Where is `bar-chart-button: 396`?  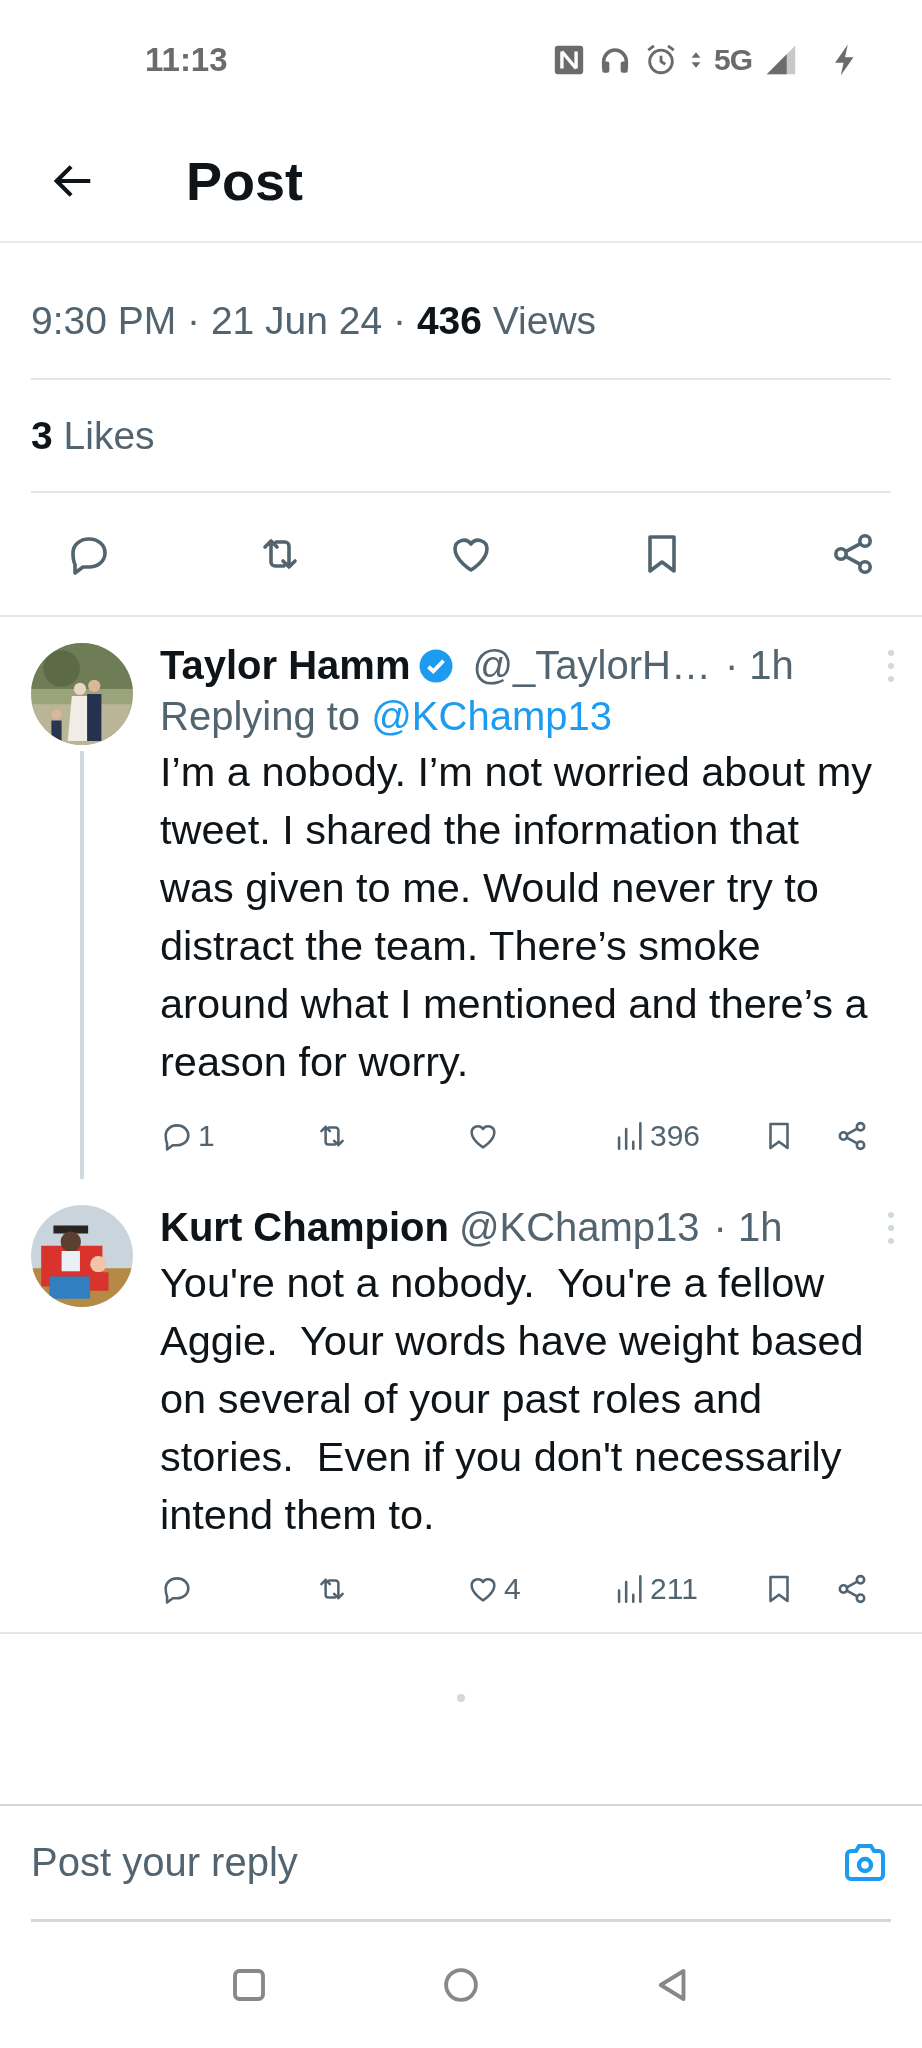 bar-chart-button: 396 is located at coordinates (687, 1136).